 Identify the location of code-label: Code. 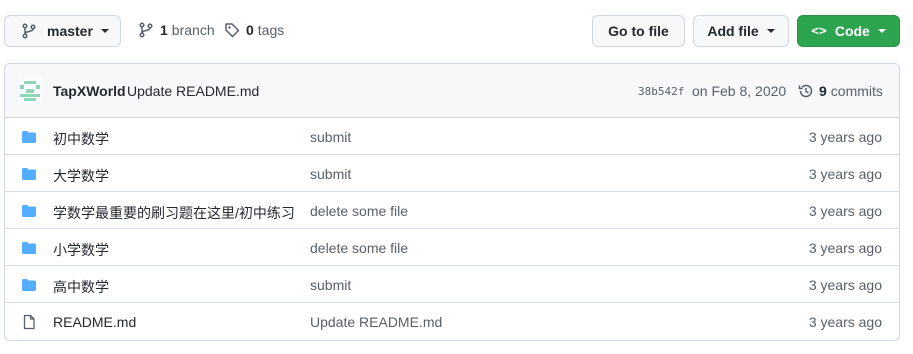
(852, 31).